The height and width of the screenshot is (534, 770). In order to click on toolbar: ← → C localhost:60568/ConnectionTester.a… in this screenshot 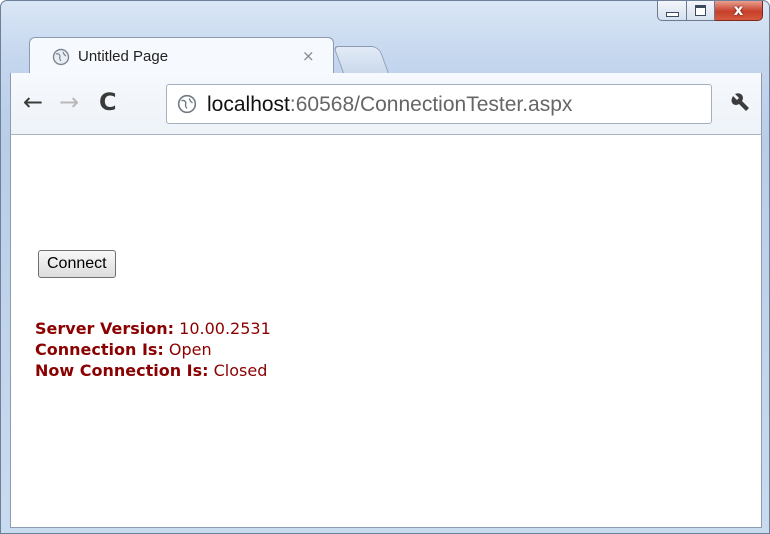, I will do `click(386, 104)`.